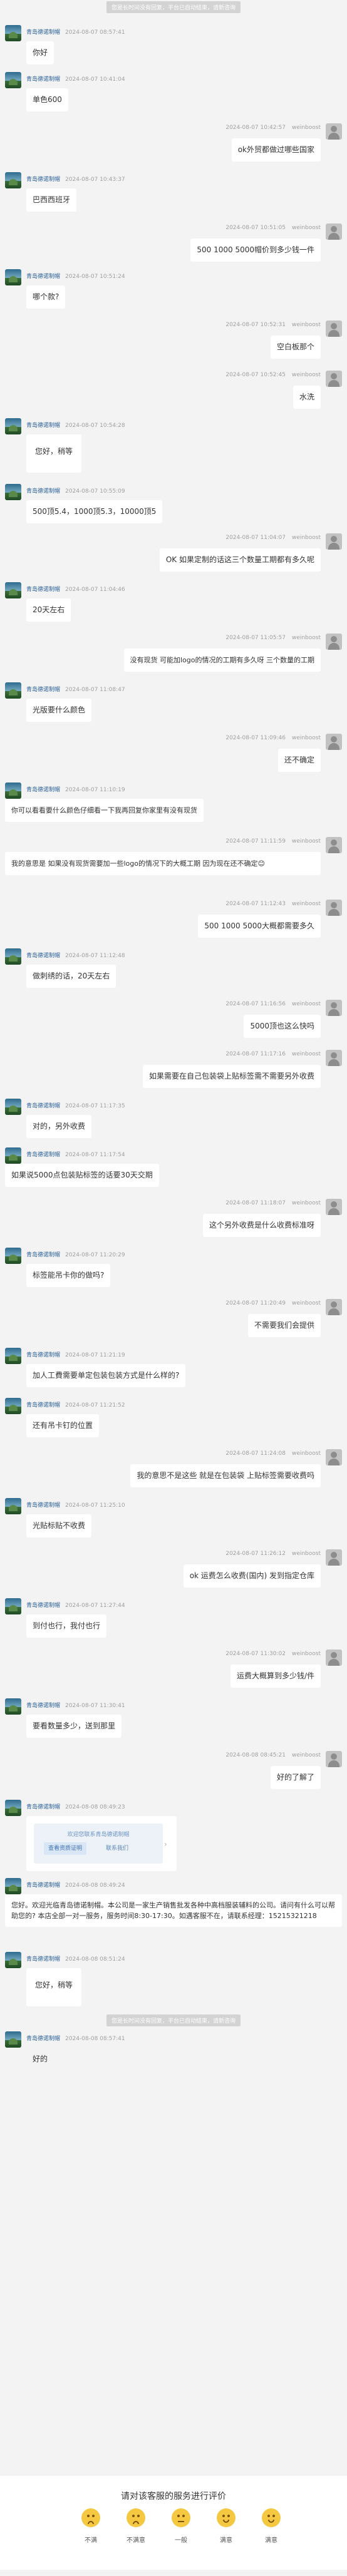 This screenshot has width=347, height=2576. I want to click on rating-options: 不满 不满意 一般 满意 满意, so click(181, 2530).